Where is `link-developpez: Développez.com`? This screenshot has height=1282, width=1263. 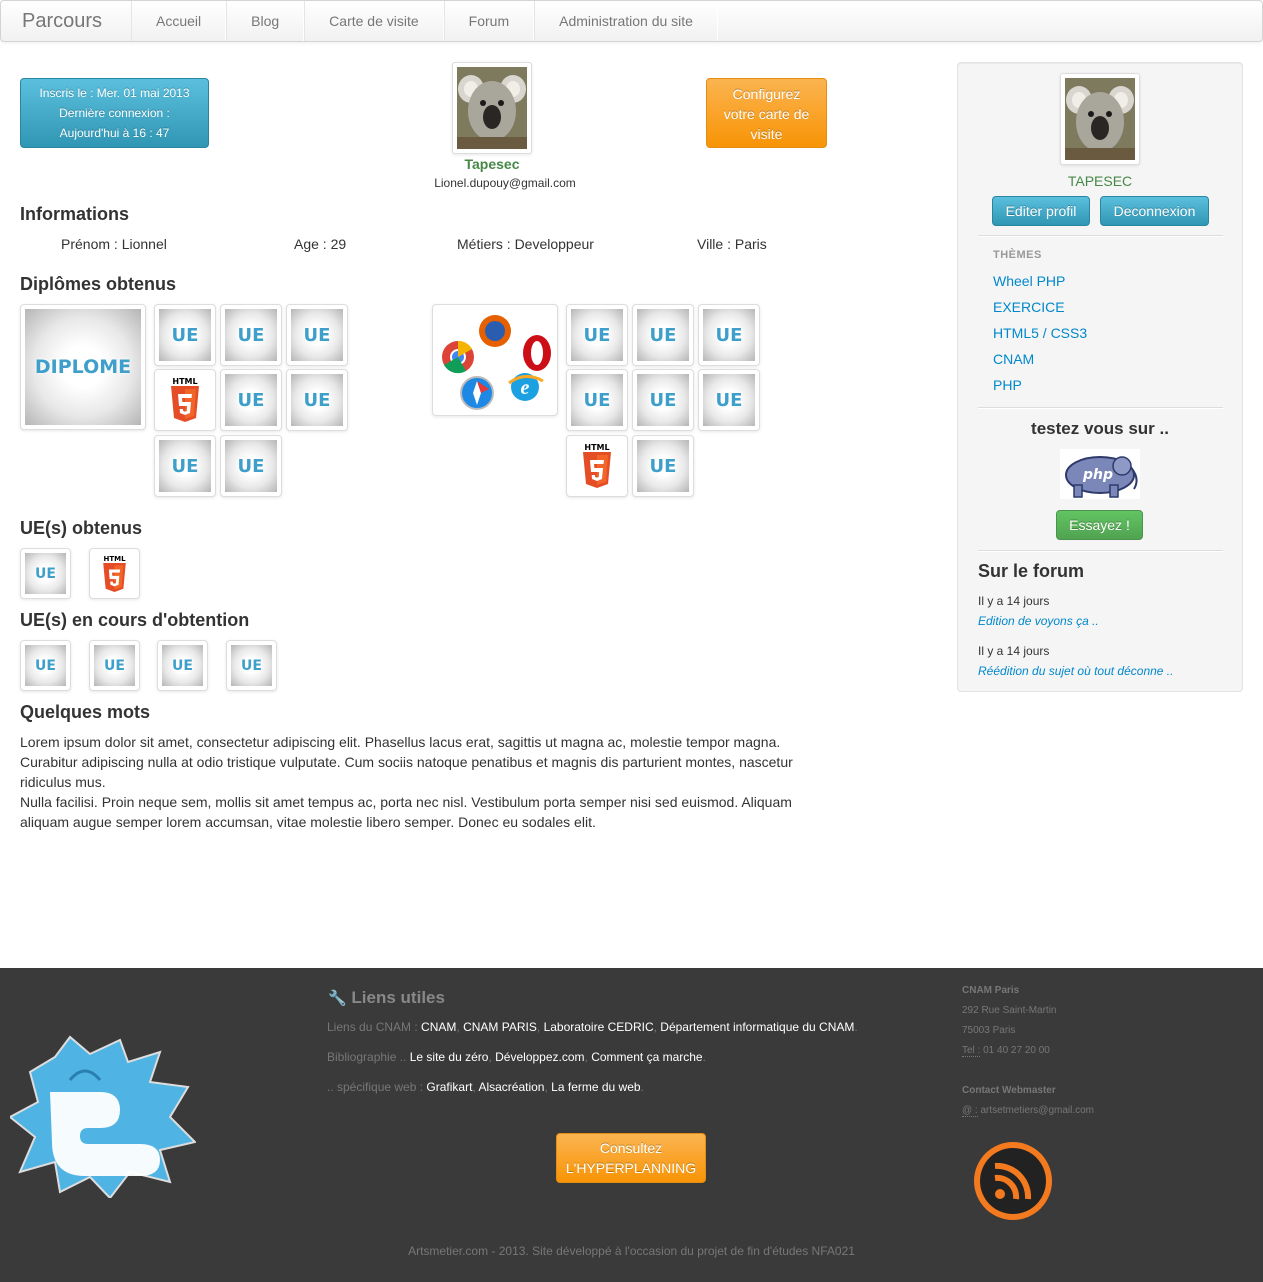 link-developpez: Développez.com is located at coordinates (539, 1057).